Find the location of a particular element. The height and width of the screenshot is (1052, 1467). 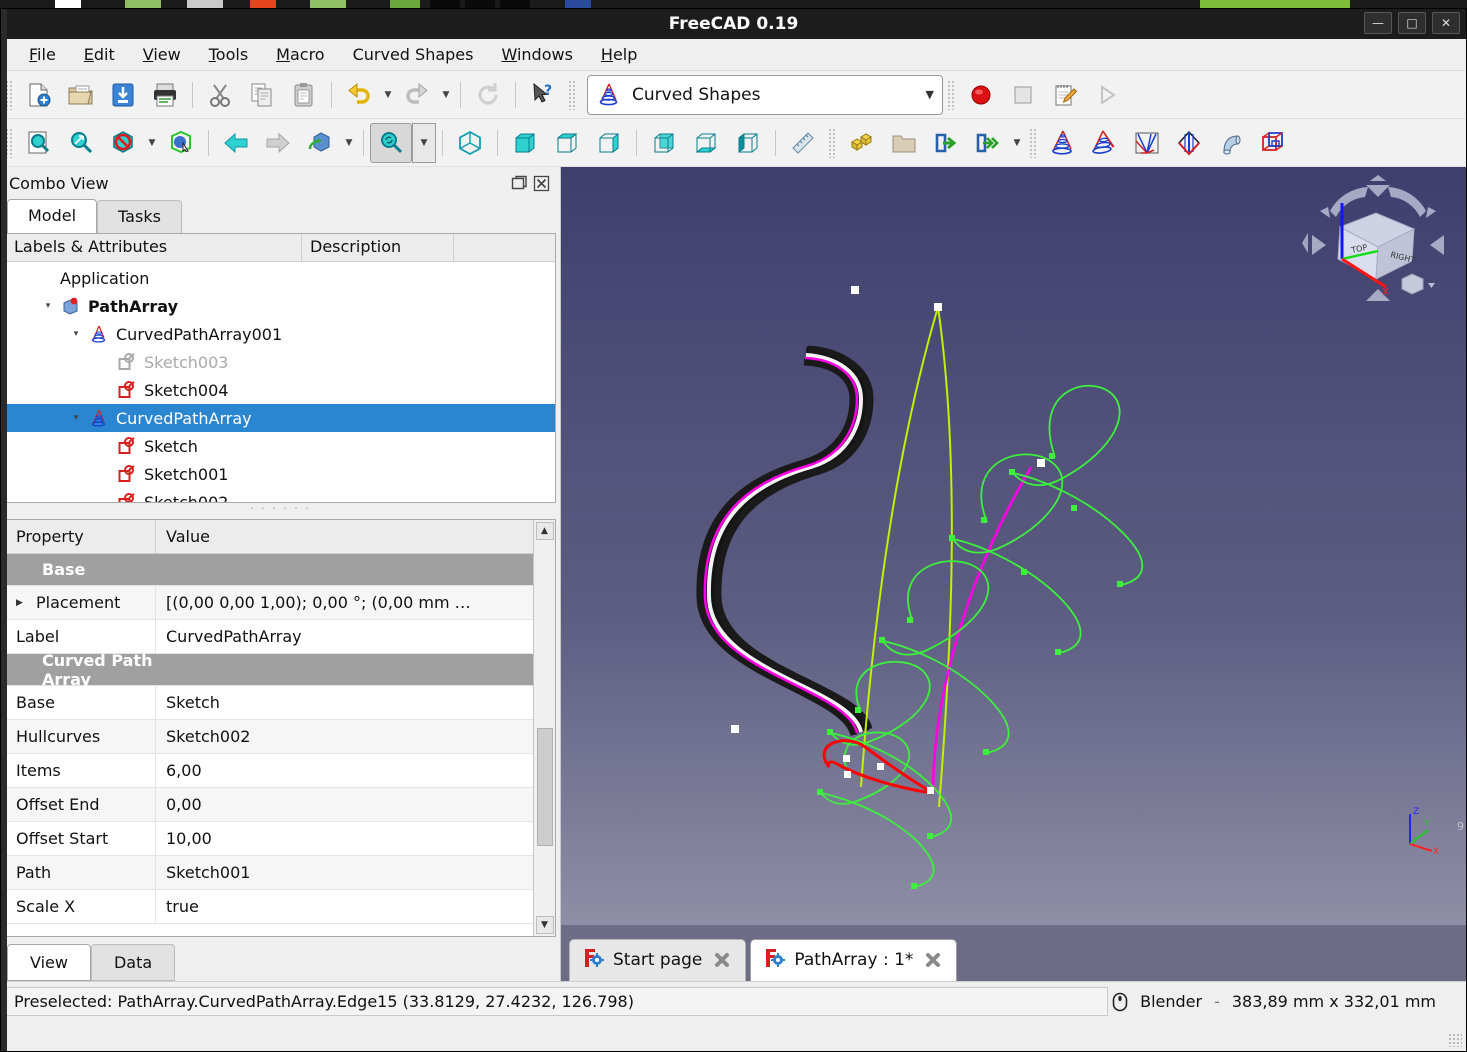

chevron-down-icon: ▼ is located at coordinates (930, 94).